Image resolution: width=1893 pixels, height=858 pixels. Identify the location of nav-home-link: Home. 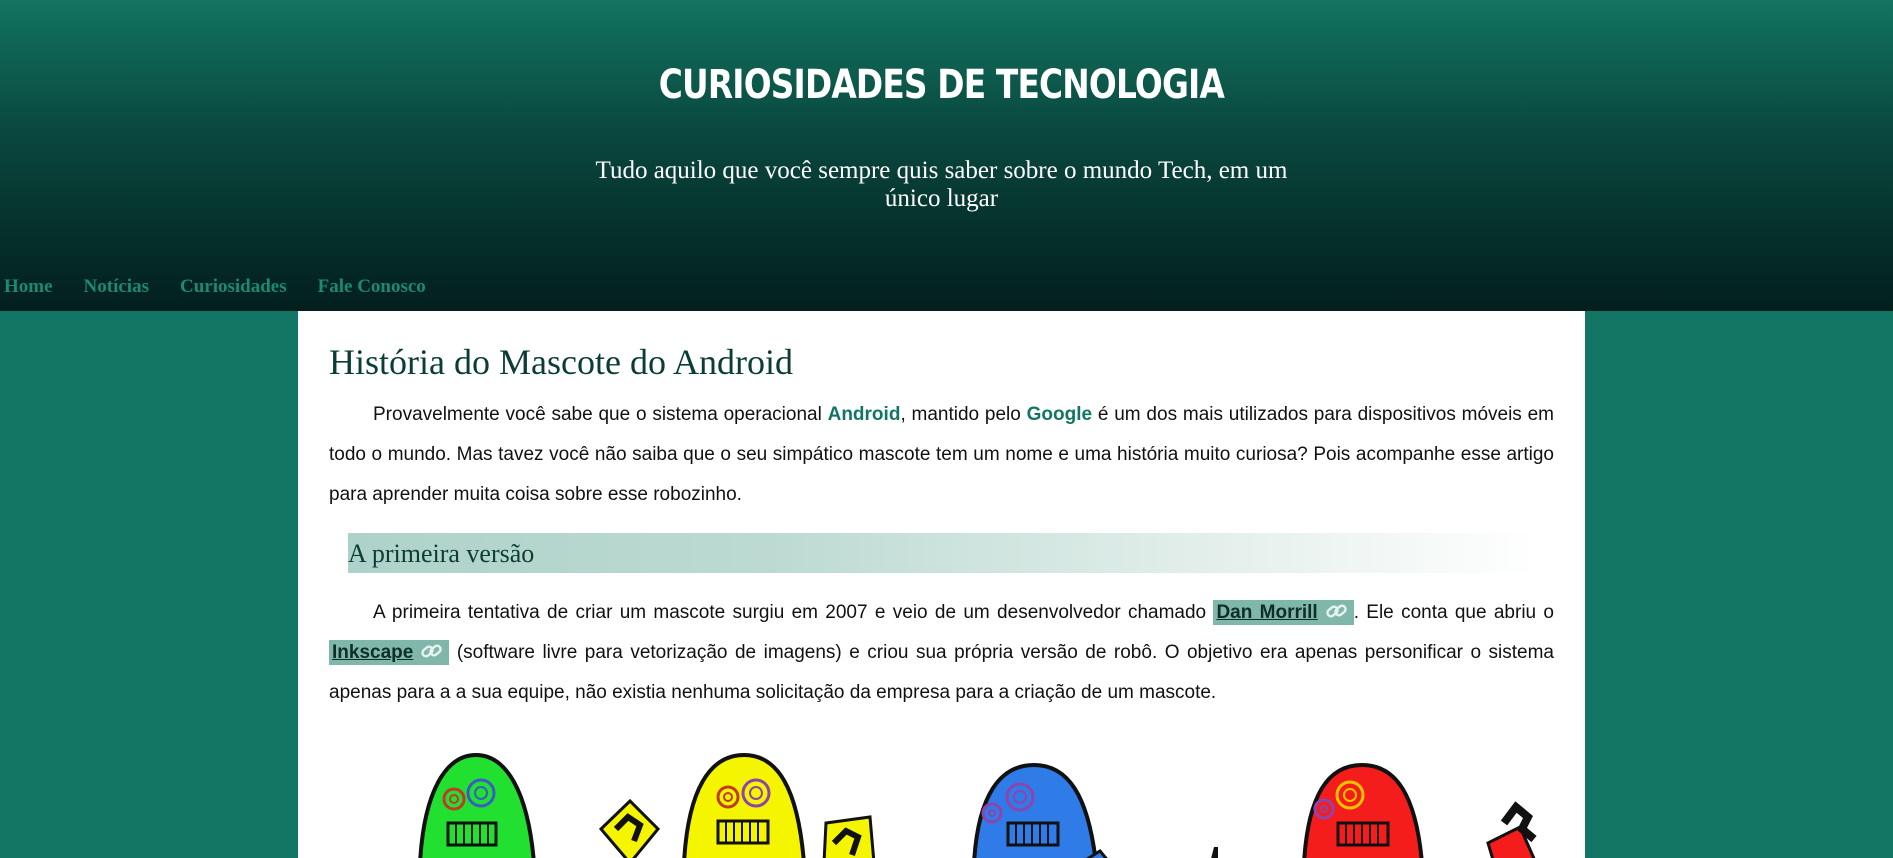
(28, 287).